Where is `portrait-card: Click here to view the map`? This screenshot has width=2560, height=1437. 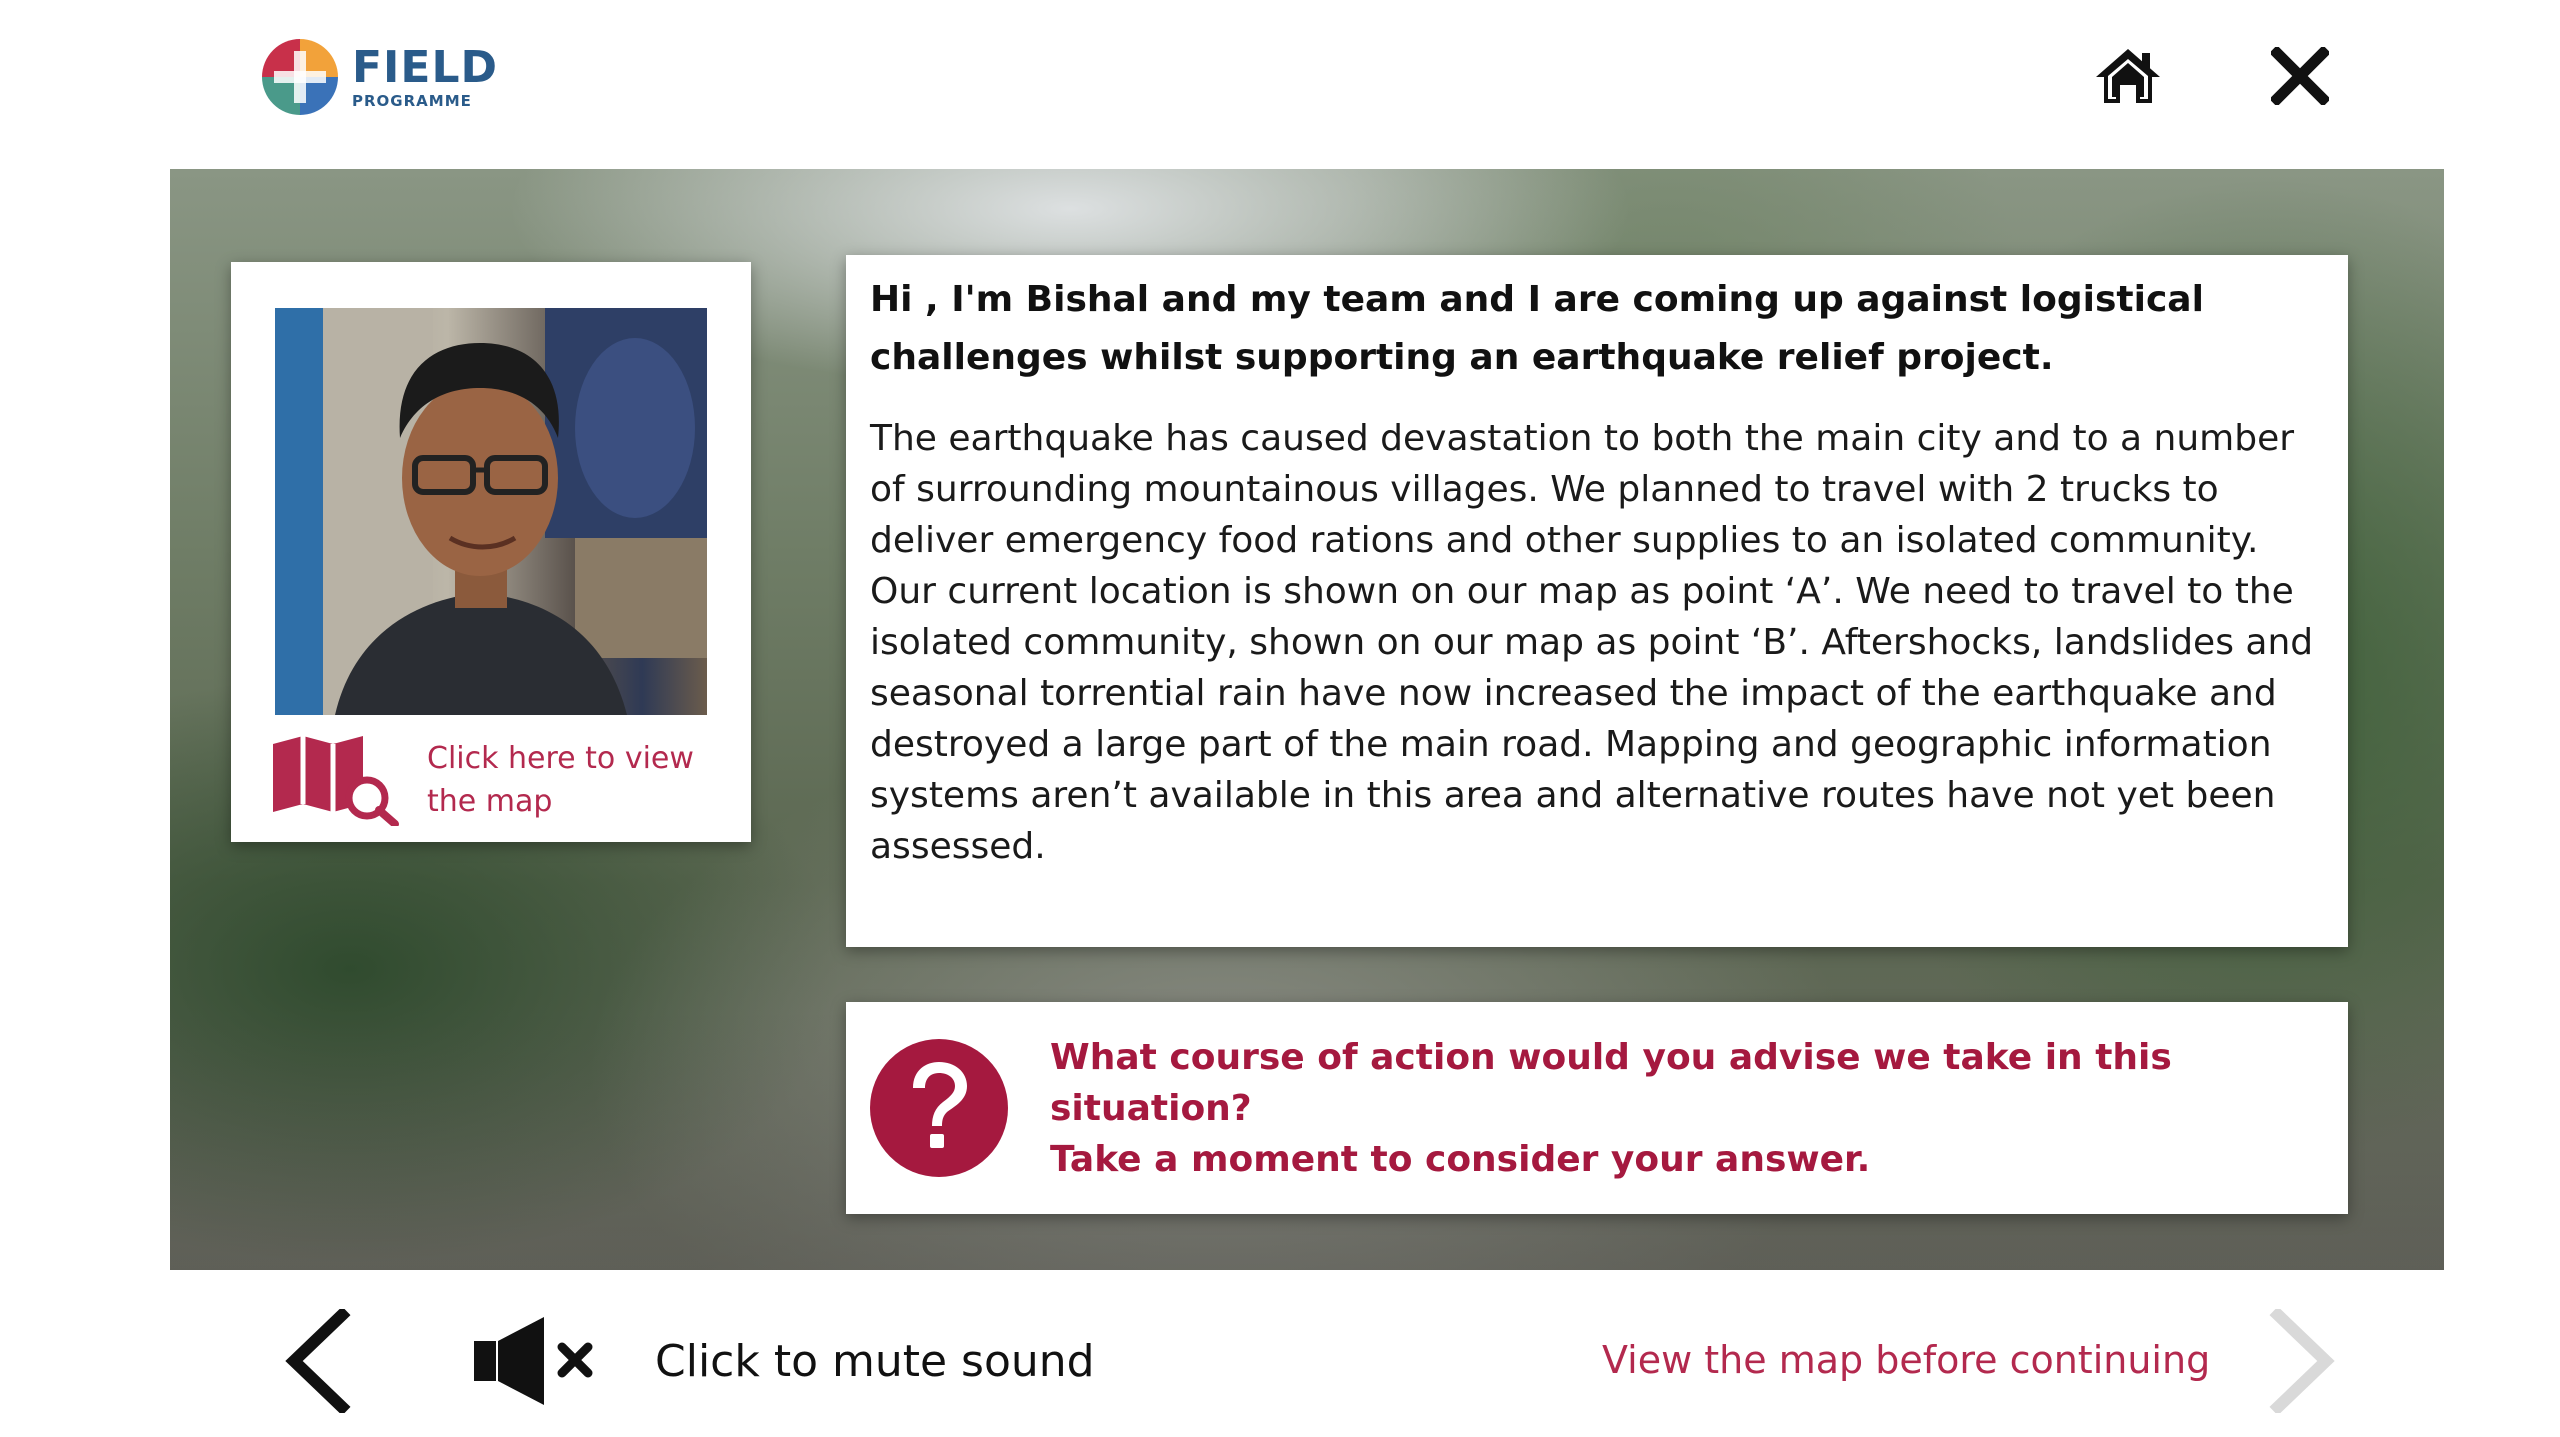 portrait-card: Click here to view the map is located at coordinates (491, 552).